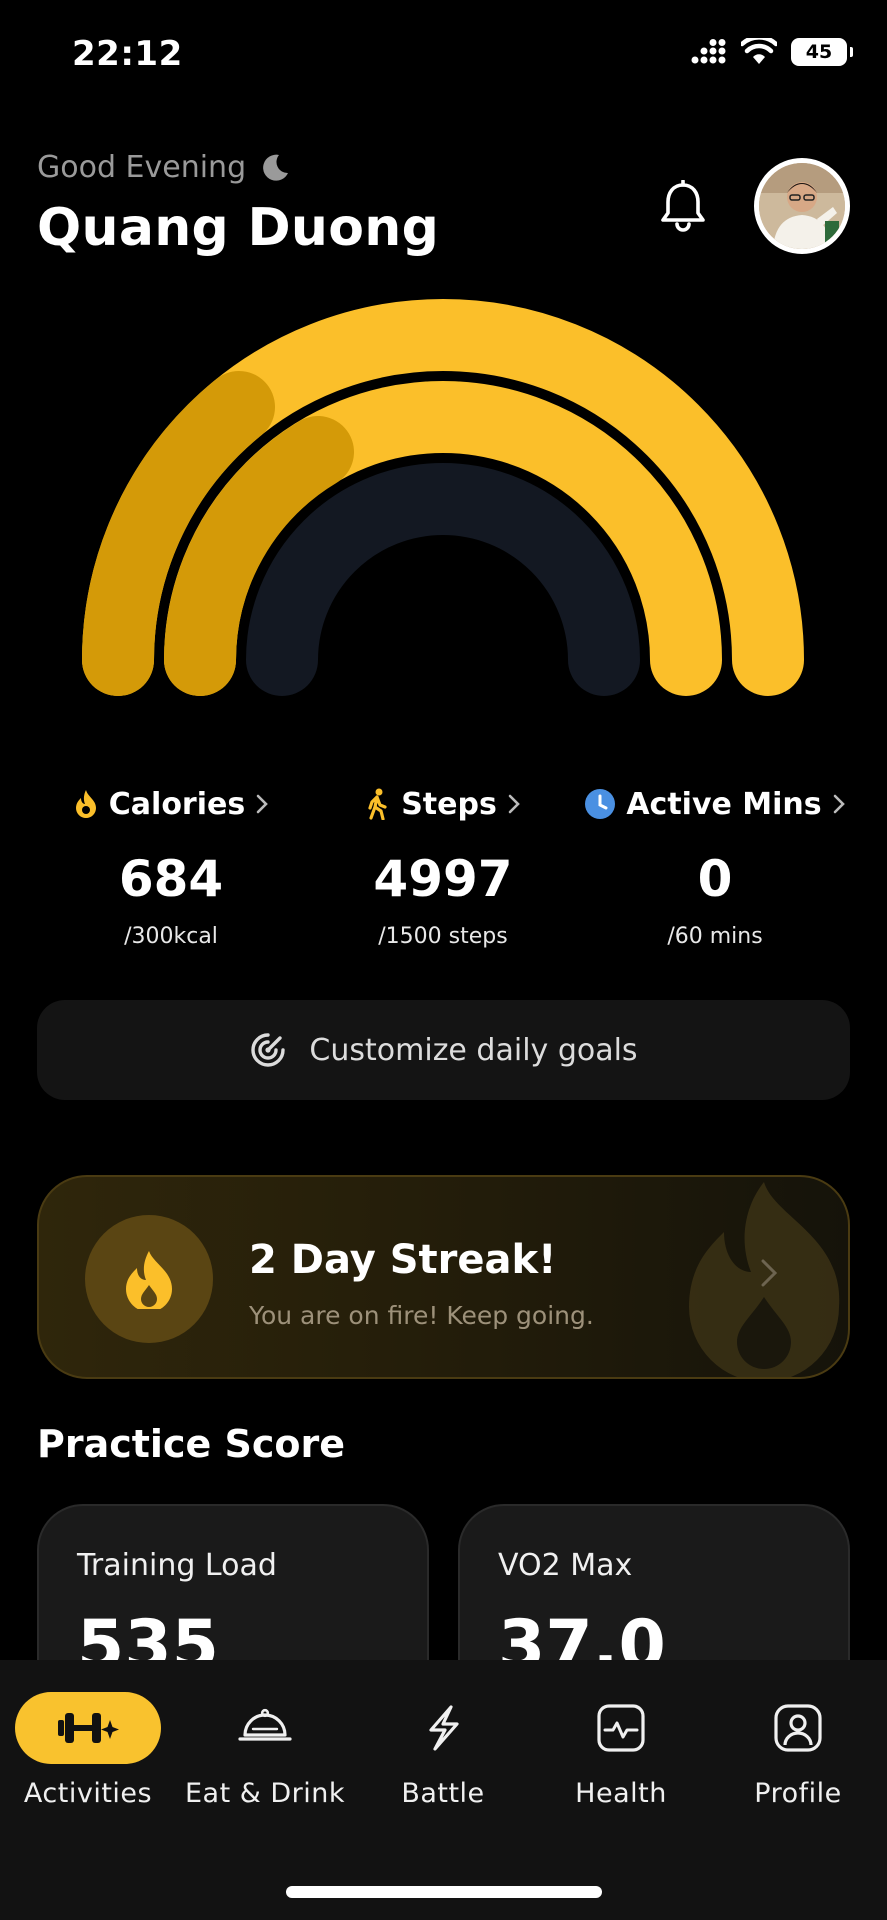 The image size is (887, 1920). Describe the element at coordinates (443, 936) in the screenshot. I see `steps-goal: /1500 steps` at that location.